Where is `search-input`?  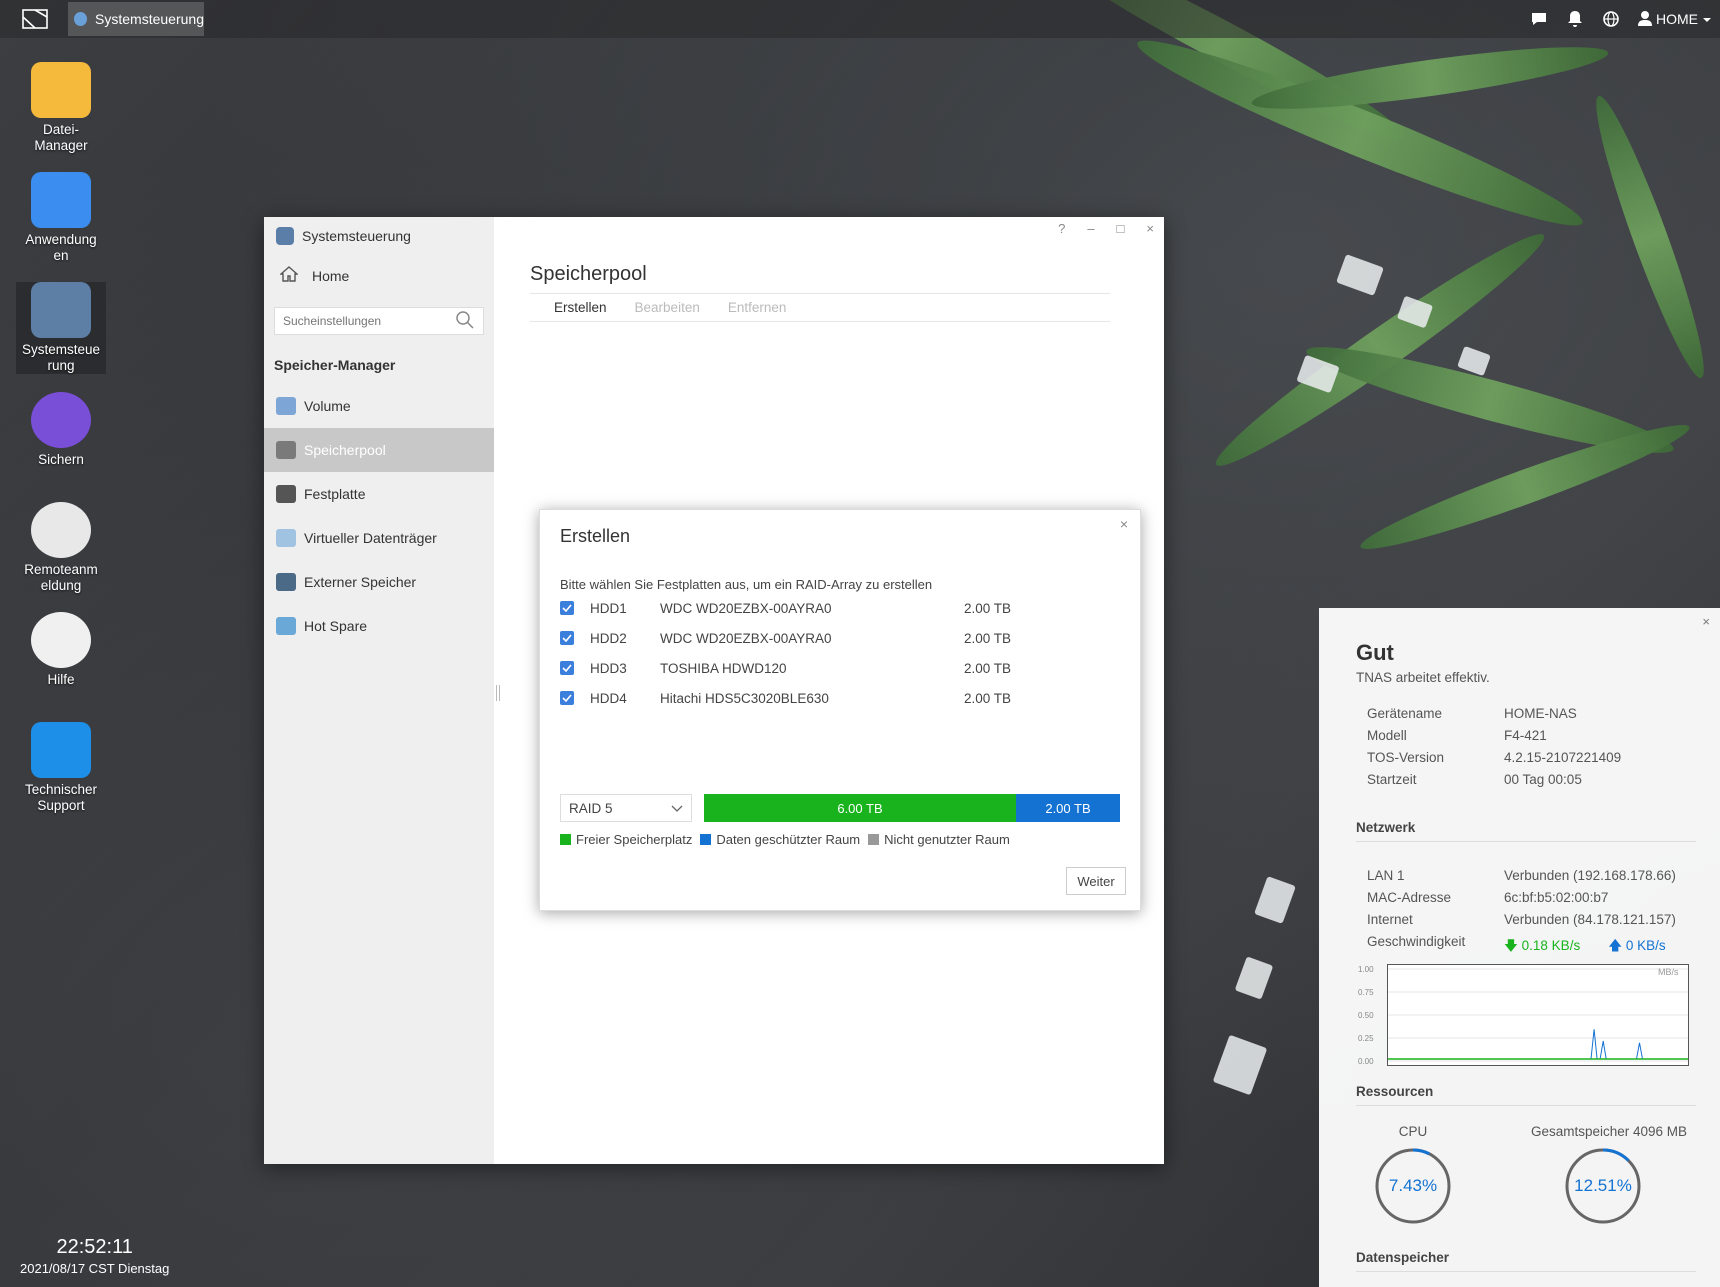
search-input is located at coordinates (365, 321).